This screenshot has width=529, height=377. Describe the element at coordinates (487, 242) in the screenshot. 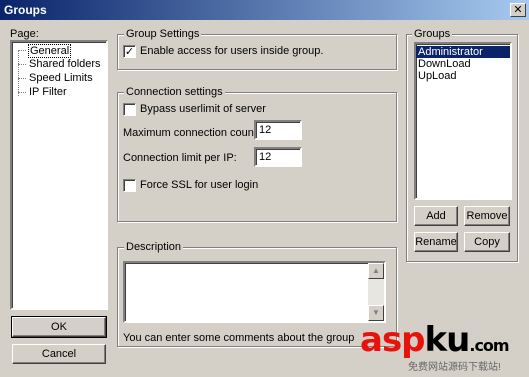

I see `copy-group-button: Copy` at that location.